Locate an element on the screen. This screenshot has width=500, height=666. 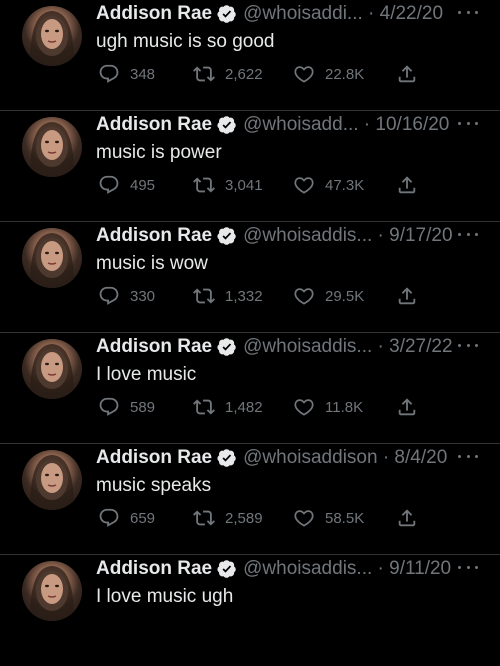
retweet-count: 1,332 is located at coordinates (244, 296).